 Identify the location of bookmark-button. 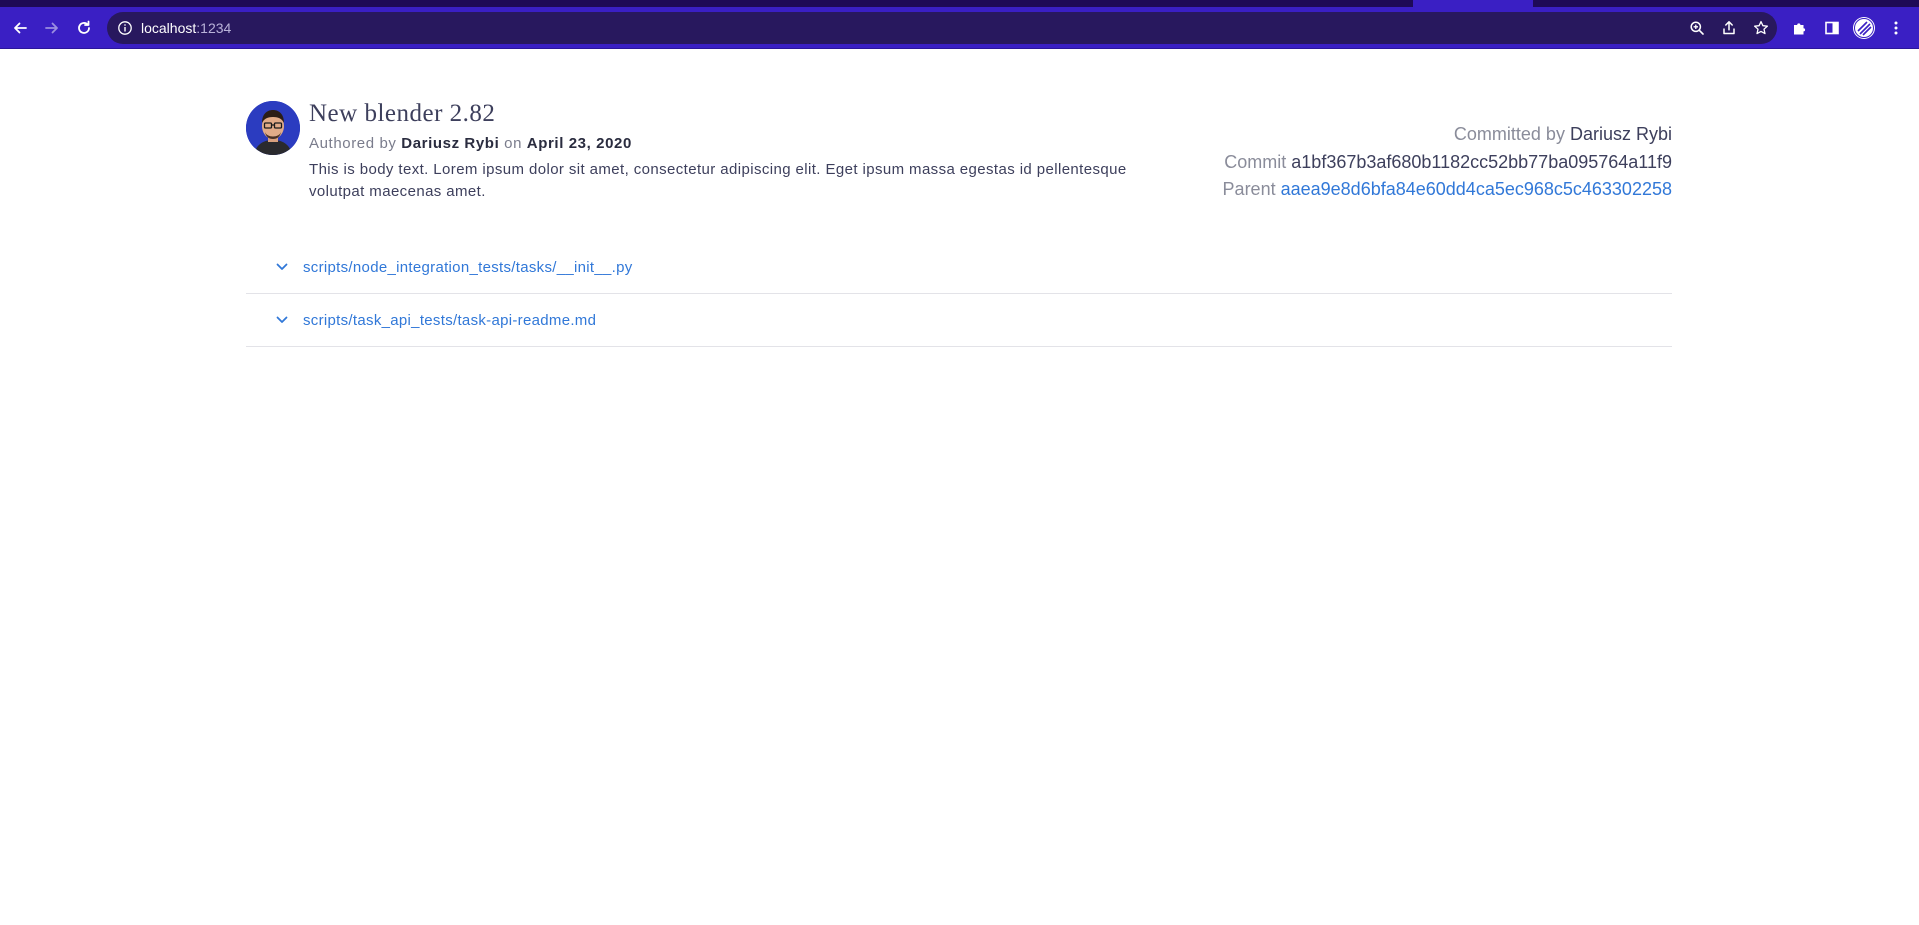
(1761, 28).